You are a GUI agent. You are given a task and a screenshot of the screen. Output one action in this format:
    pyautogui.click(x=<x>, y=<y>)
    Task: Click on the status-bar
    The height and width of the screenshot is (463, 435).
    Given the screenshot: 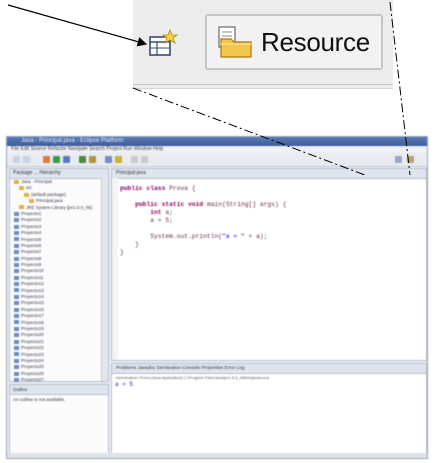 What is the action you would take?
    pyautogui.click(x=217, y=455)
    